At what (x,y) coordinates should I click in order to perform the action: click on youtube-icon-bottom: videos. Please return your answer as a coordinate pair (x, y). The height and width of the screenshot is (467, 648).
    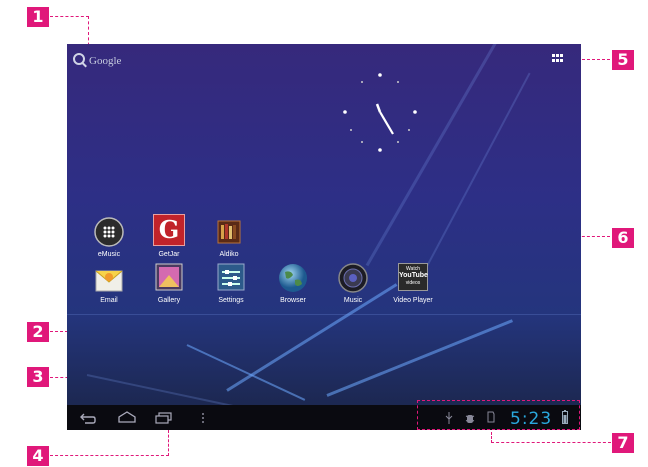
    Looking at the image, I should click on (413, 283).